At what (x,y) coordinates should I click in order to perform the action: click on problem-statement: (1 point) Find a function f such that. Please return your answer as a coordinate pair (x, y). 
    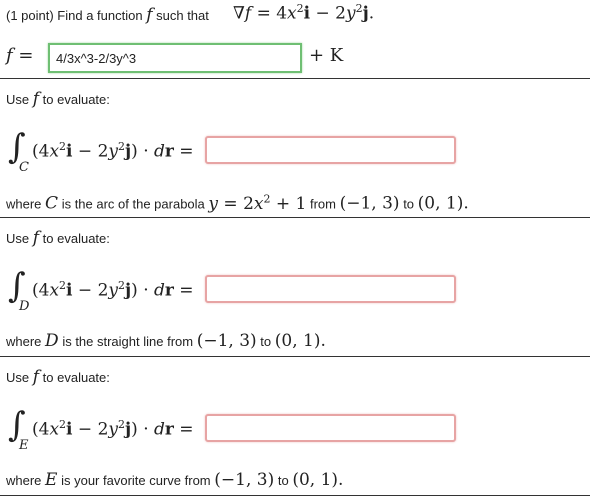
    Looking at the image, I should click on (107, 15).